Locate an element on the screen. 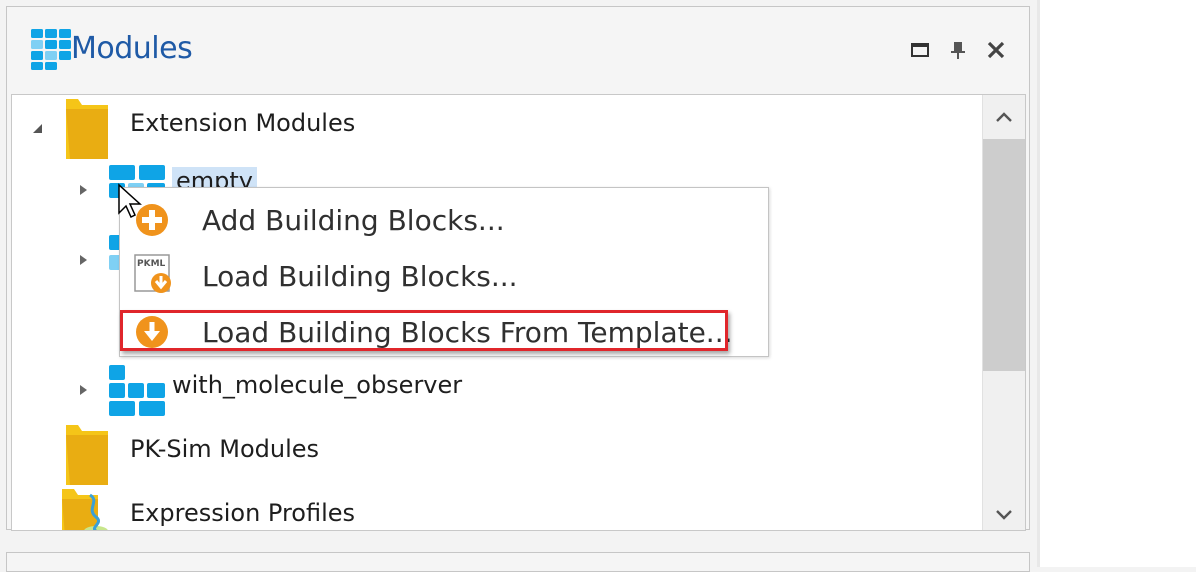 The height and width of the screenshot is (572, 1196). tree-node-pk-sim-modules: PK-Sim Modules is located at coordinates (462, 455).